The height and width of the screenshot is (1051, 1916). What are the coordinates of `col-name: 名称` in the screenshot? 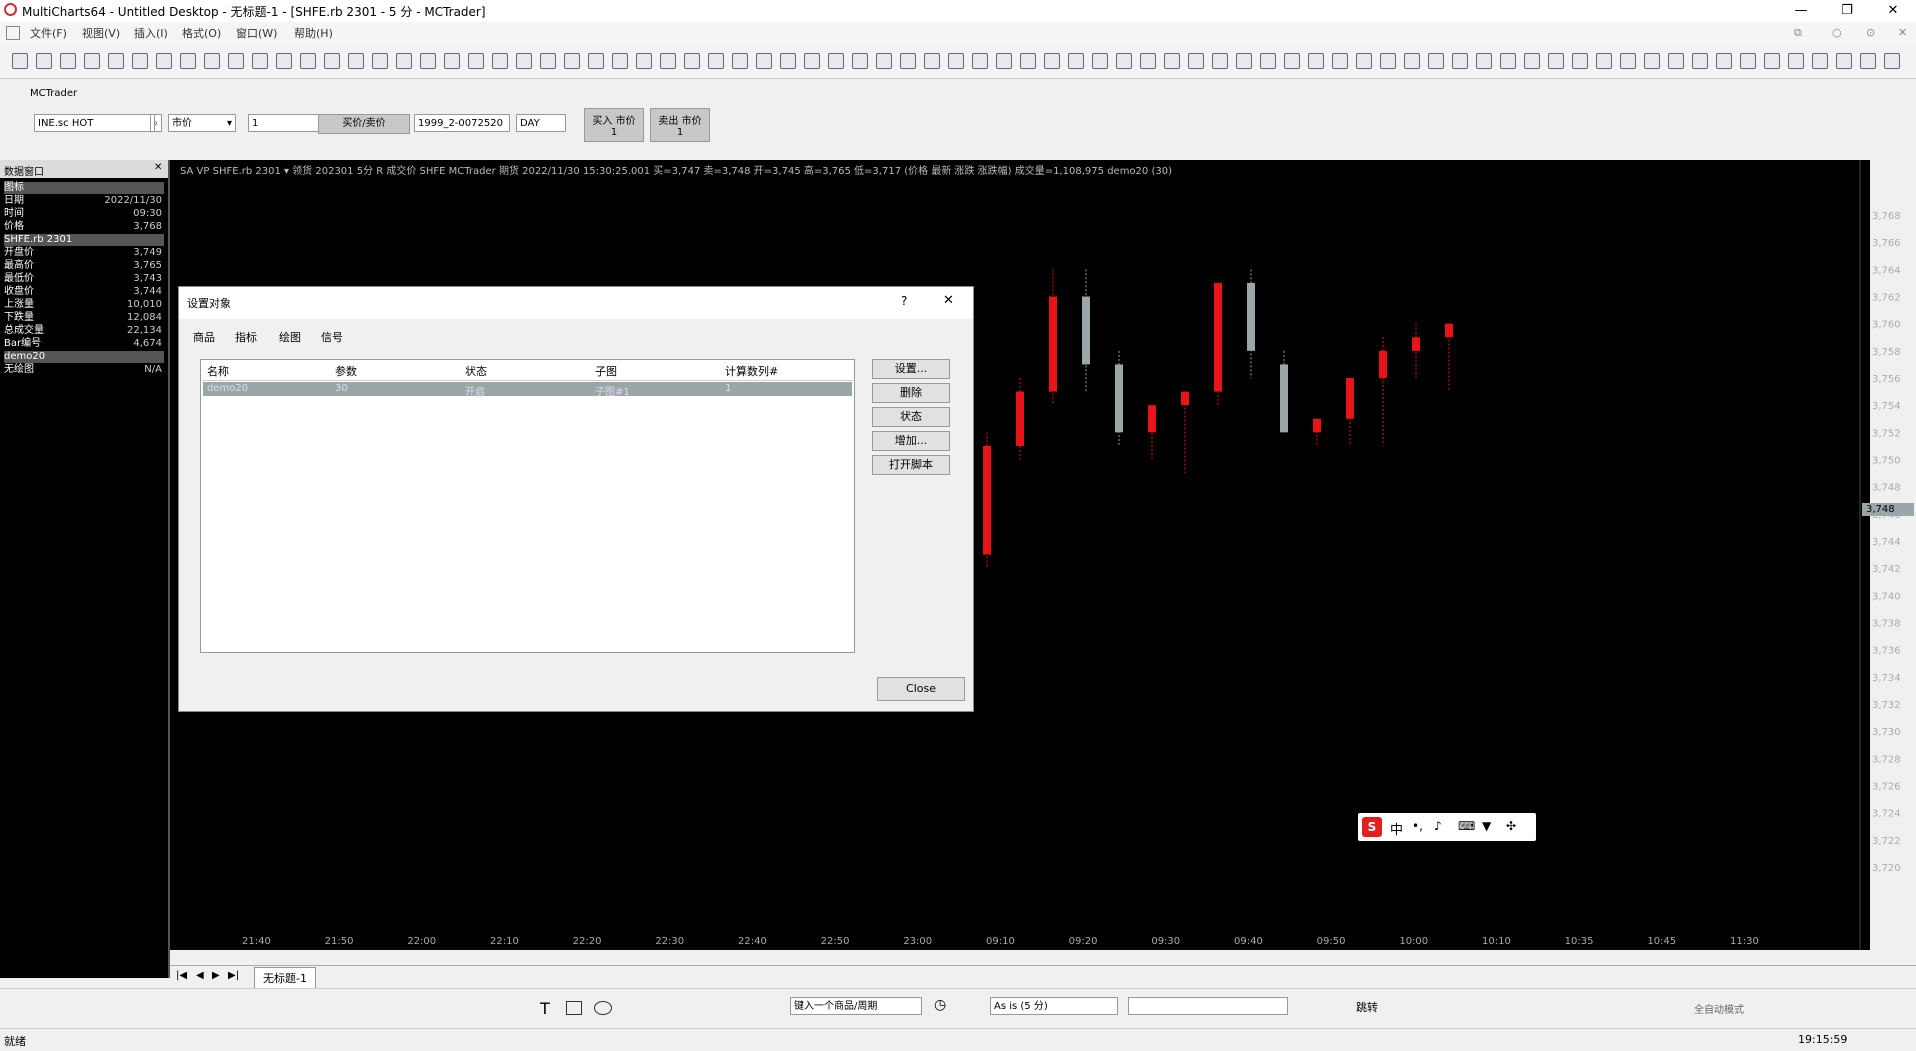 It's located at (218, 371).